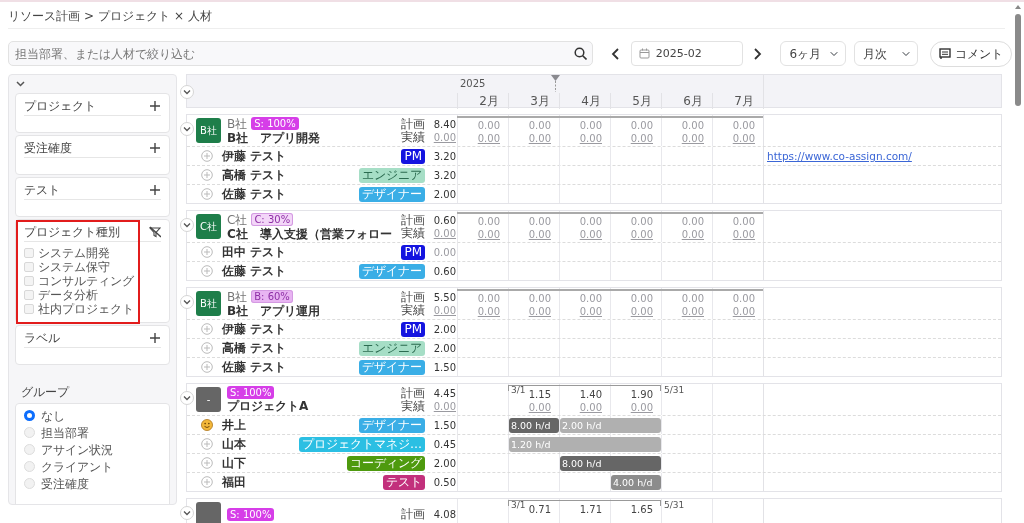 The height and width of the screenshot is (523, 1024). What do you see at coordinates (207, 425) in the screenshot?
I see `smiley-icon` at bounding box center [207, 425].